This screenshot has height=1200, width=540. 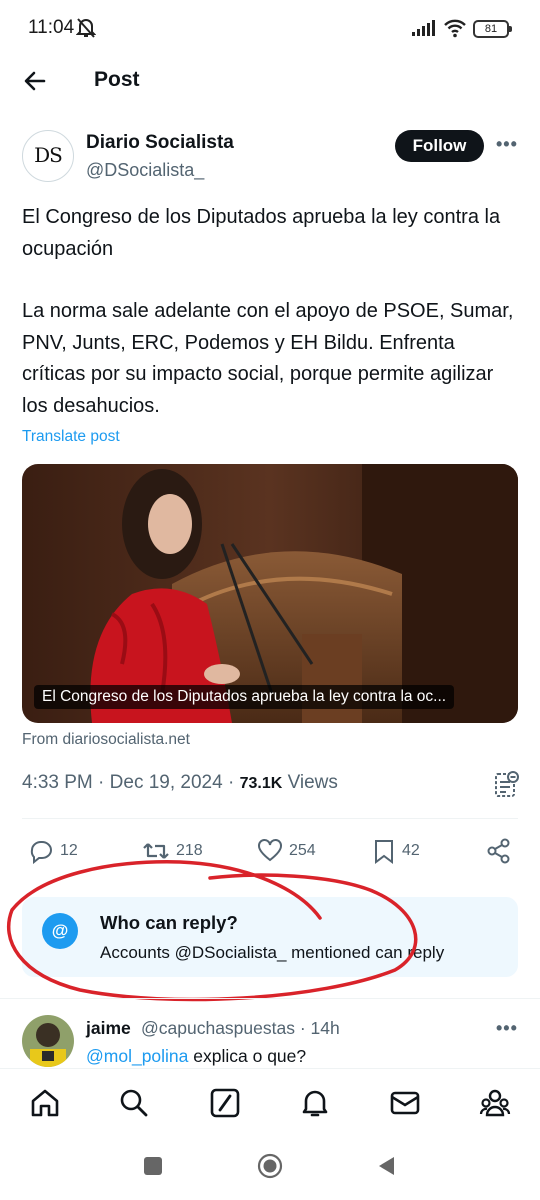 What do you see at coordinates (312, 782) in the screenshot?
I see `views-label: Views` at bounding box center [312, 782].